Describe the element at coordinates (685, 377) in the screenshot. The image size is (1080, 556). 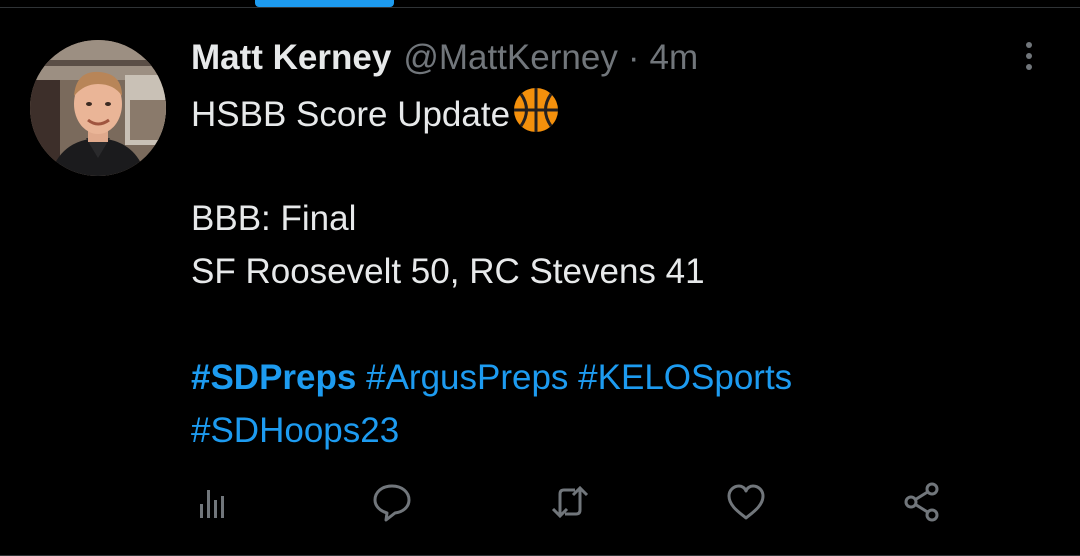
I see `hashtag-kelosports: #KELOSports` at that location.